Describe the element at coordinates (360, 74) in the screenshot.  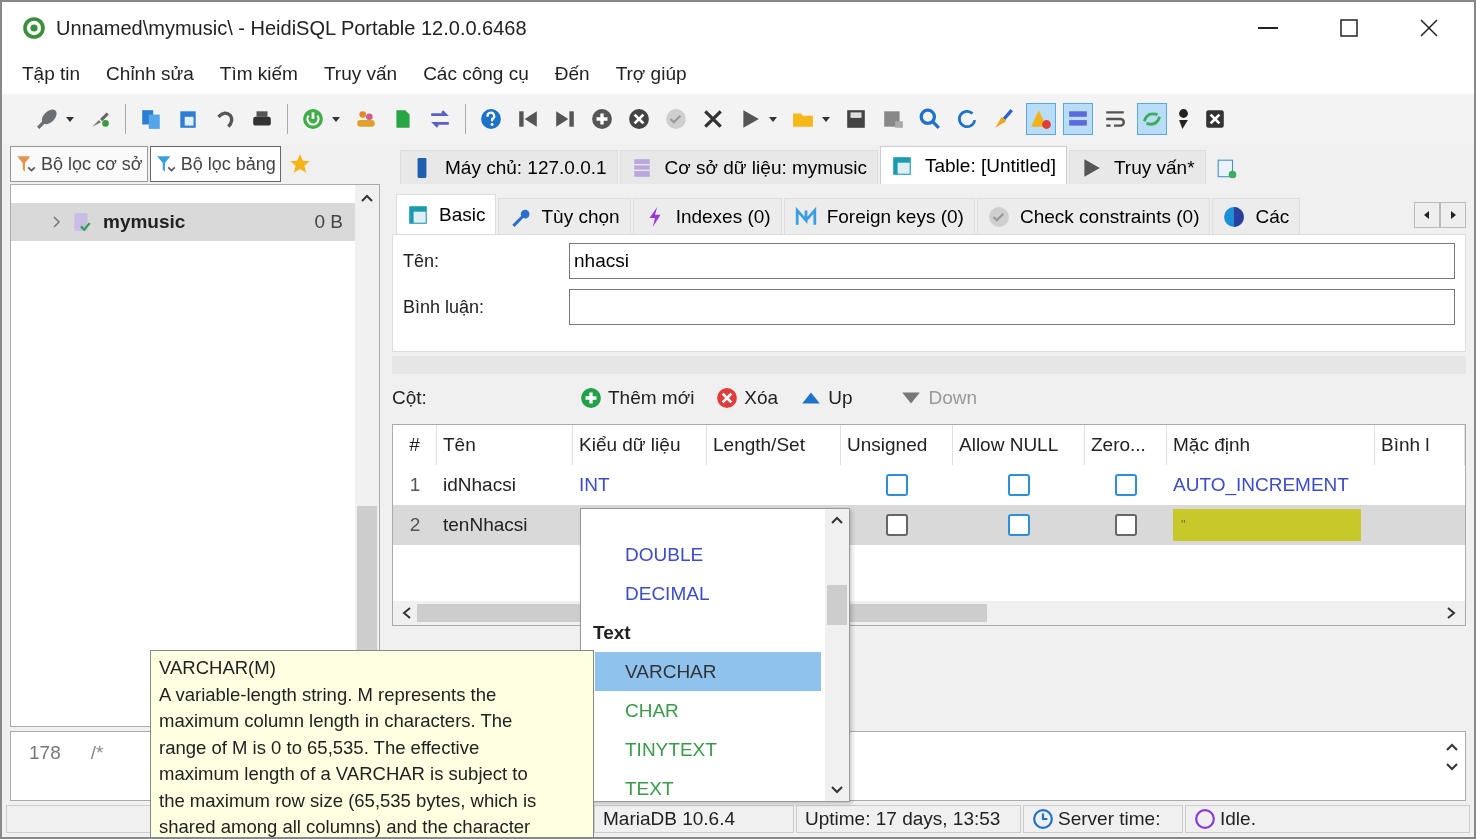
I see `menu-item: Truy vấn` at that location.